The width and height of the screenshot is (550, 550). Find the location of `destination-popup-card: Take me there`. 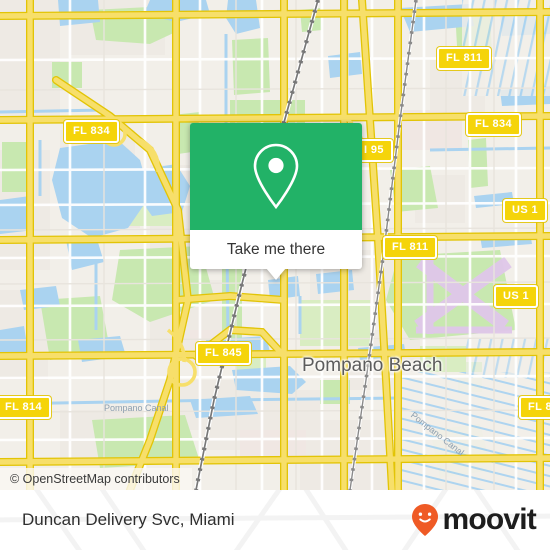

destination-popup-card: Take me there is located at coordinates (276, 201).